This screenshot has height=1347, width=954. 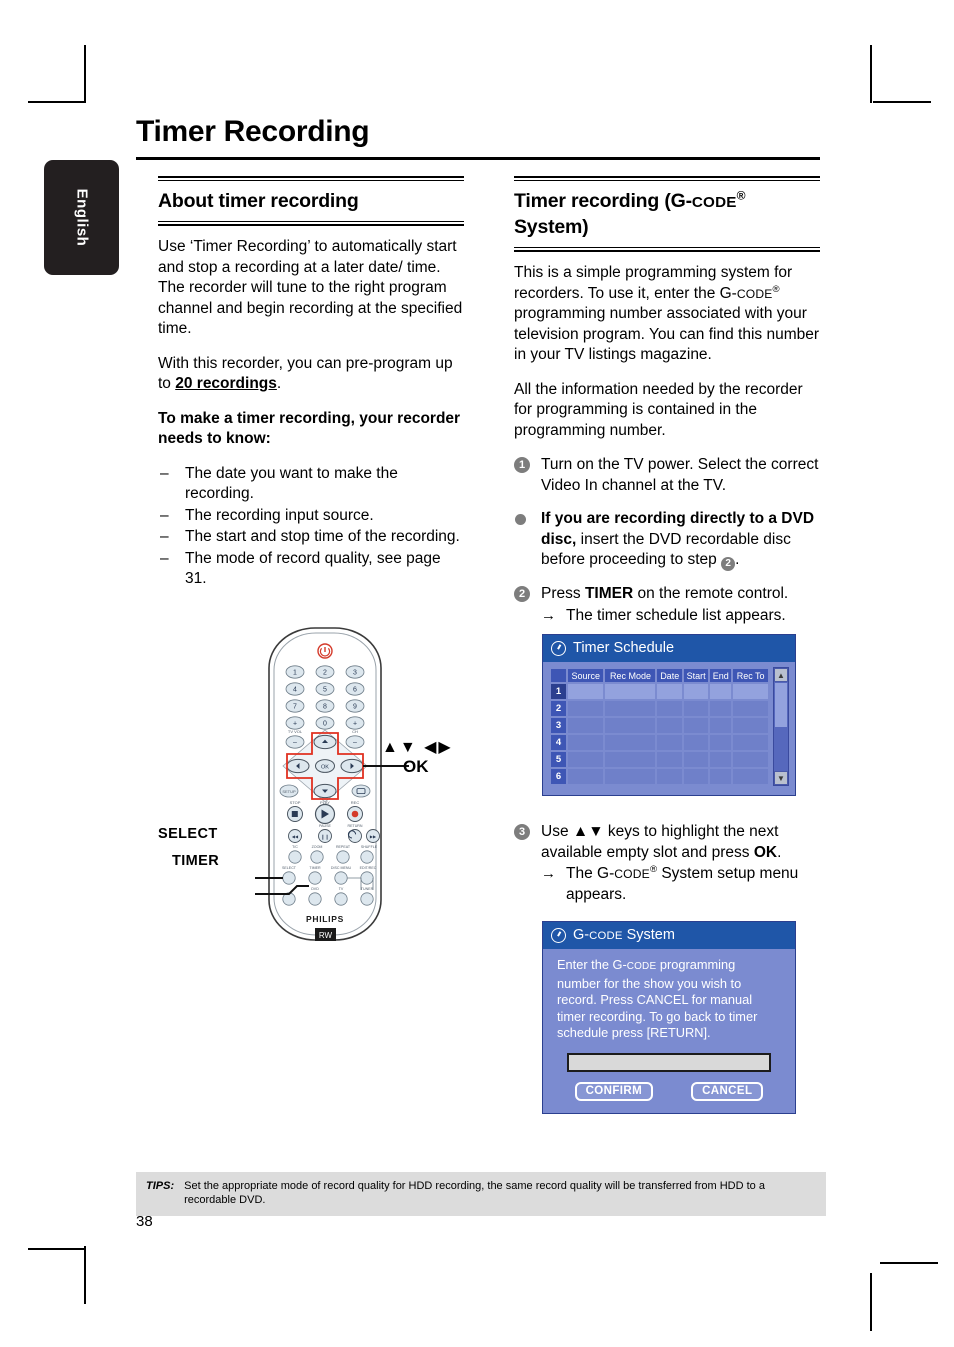 What do you see at coordinates (144, 1221) in the screenshot?
I see `page-number: 38` at bounding box center [144, 1221].